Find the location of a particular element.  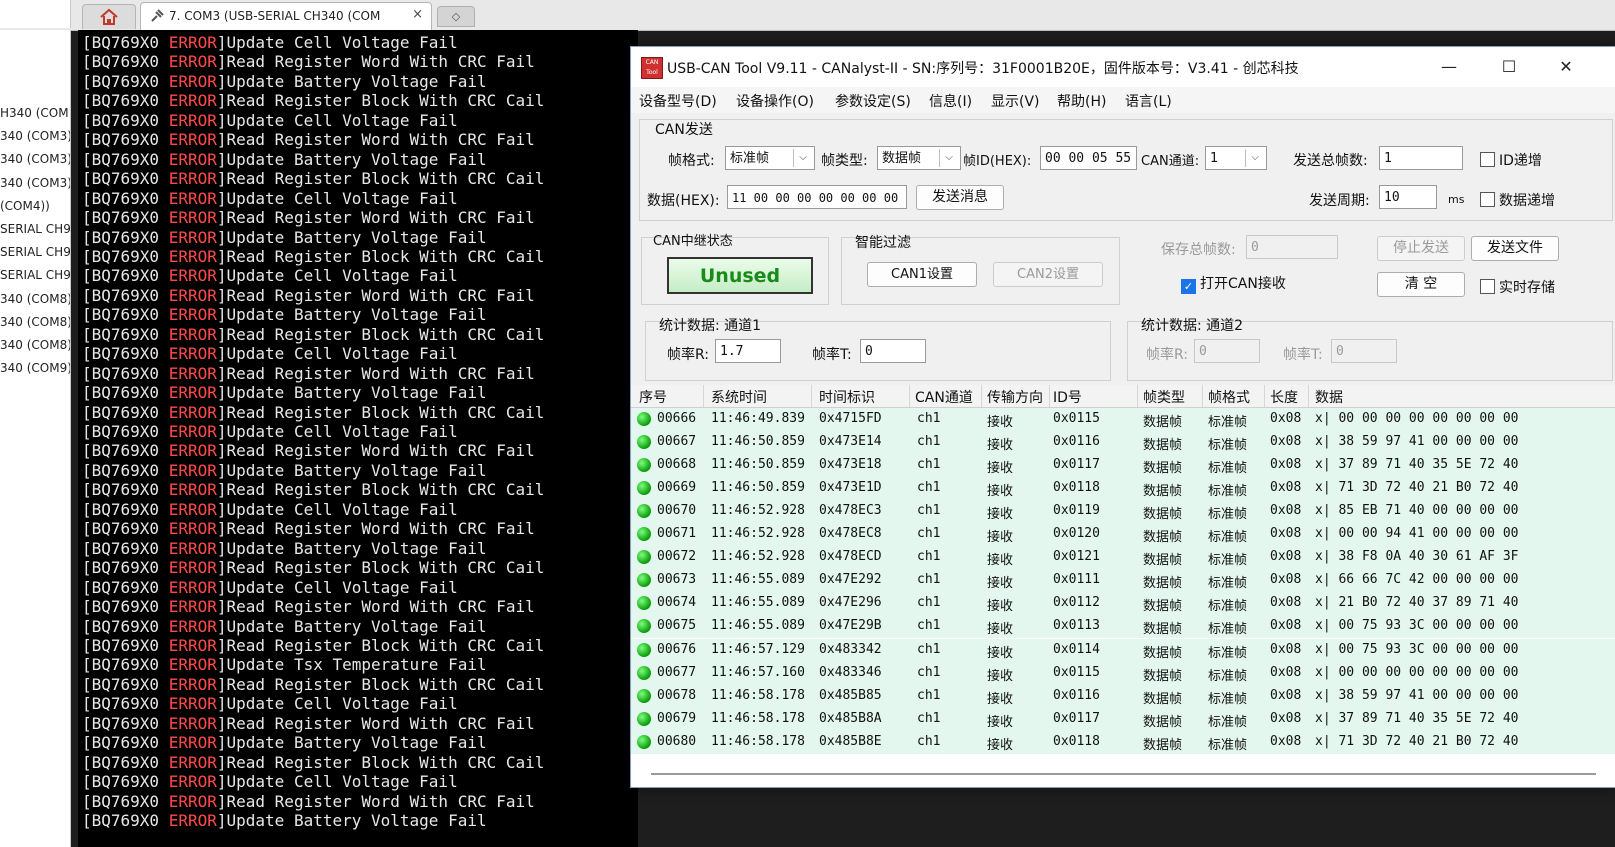

menu-language: 语言(L) is located at coordinates (1148, 101).